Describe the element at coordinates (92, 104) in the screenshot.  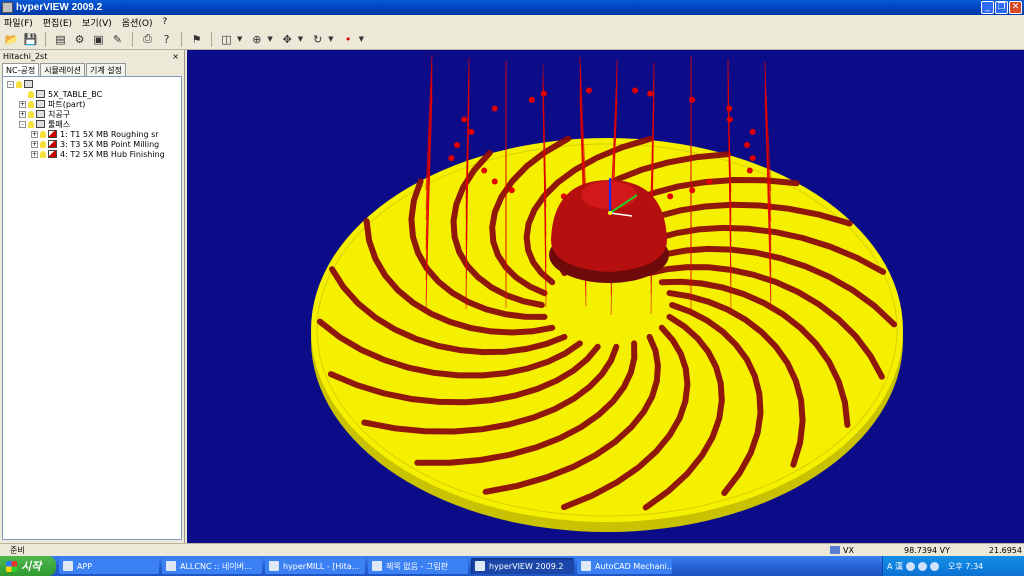
I see `tree-node: + 파트(part)` at that location.